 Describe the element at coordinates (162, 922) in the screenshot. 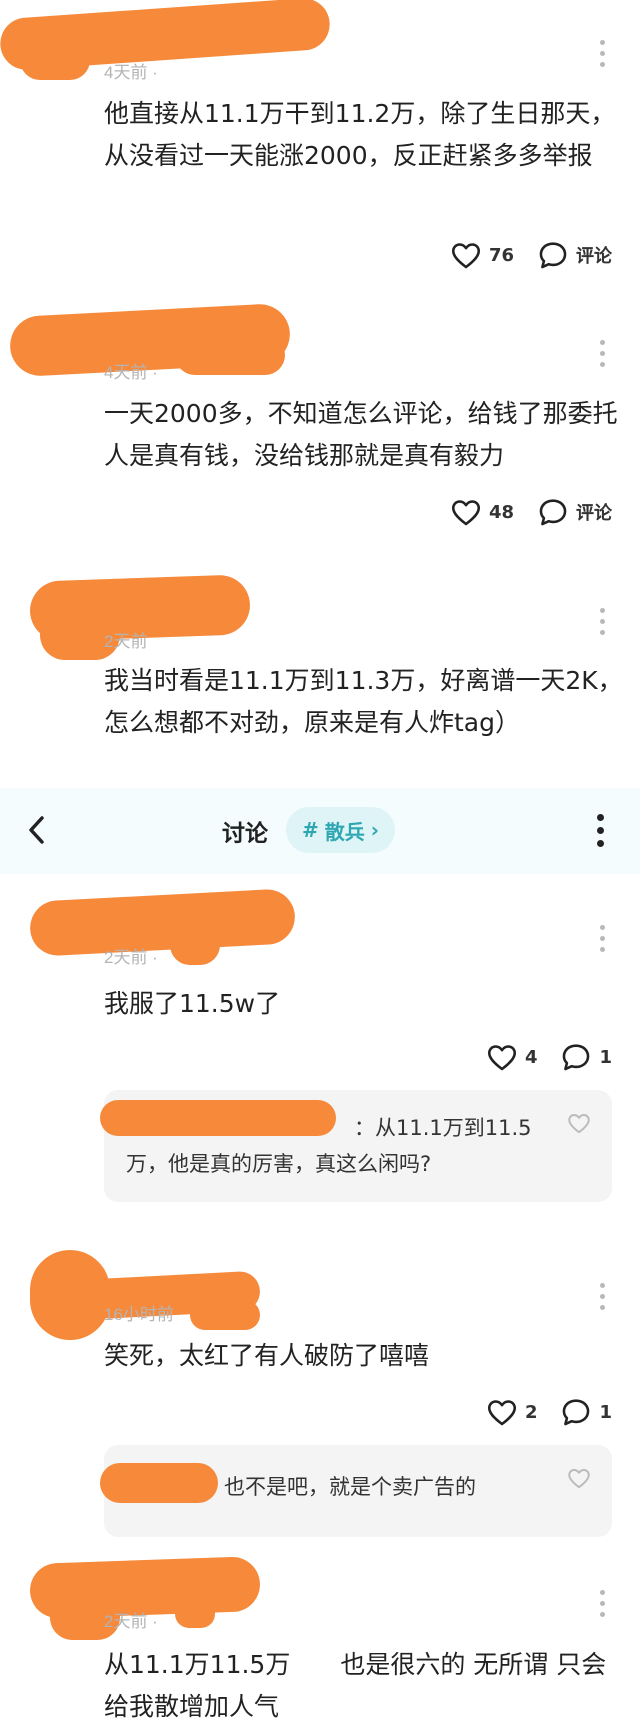

I see `redacted-avatar-username` at that location.